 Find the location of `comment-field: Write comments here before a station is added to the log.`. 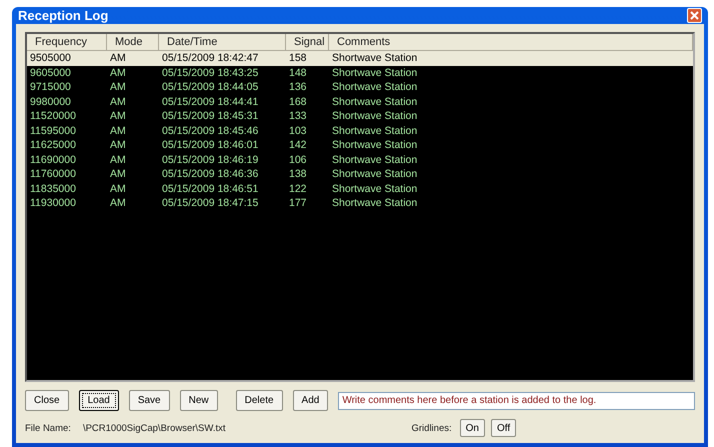

comment-field: Write comments here before a station is added to the log. is located at coordinates (516, 401).